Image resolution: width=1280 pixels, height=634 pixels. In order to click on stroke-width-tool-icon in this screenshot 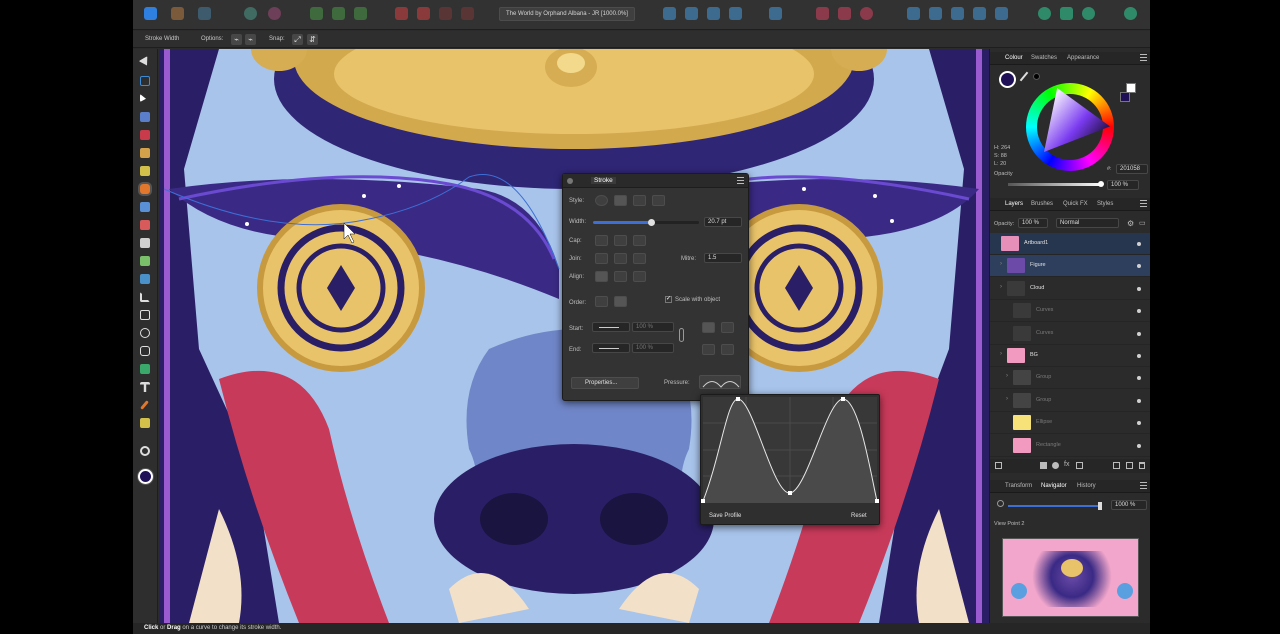, I will do `click(145, 189)`.